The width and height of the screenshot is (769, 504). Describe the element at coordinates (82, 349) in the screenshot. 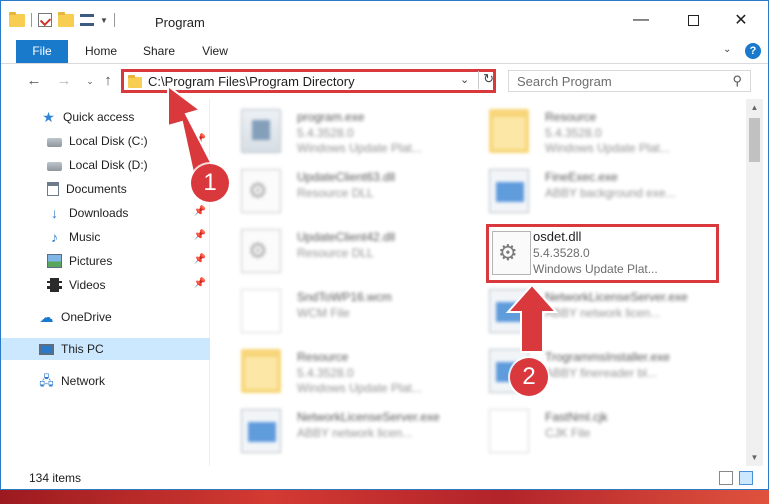

I see `sidebar-item-label: This PC` at that location.